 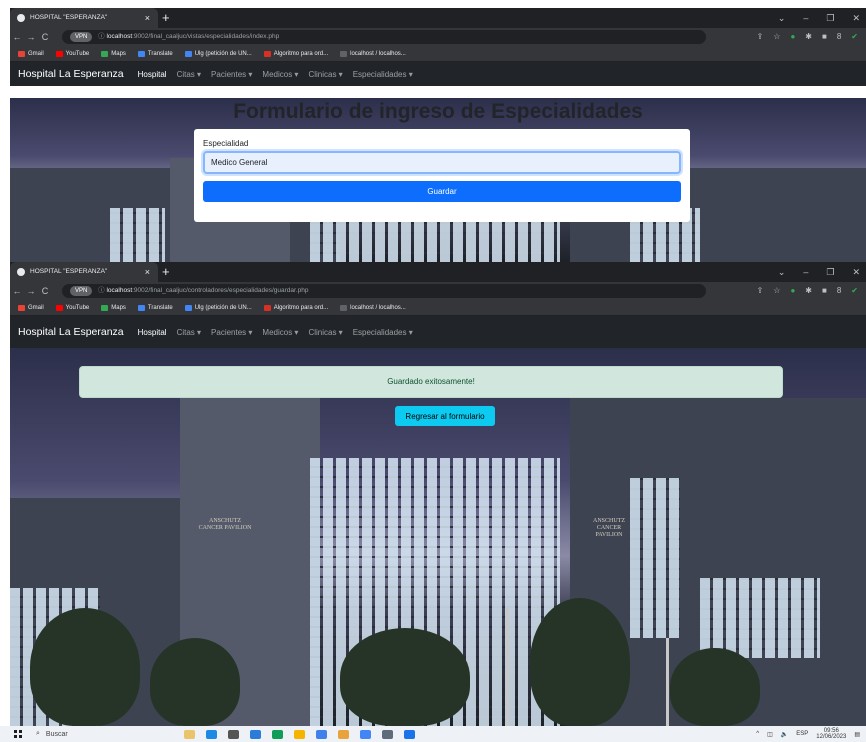 I want to click on regresar-button: Regresar al formulario, so click(x=445, y=416).